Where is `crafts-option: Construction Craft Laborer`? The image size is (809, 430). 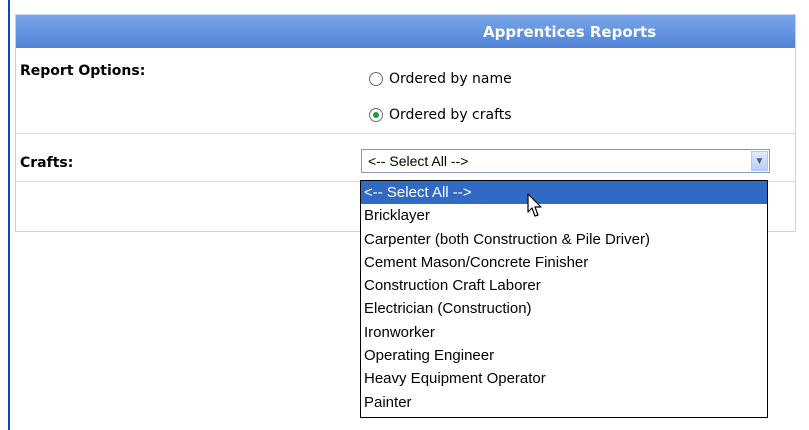
crafts-option: Construction Craft Laborer is located at coordinates (564, 285).